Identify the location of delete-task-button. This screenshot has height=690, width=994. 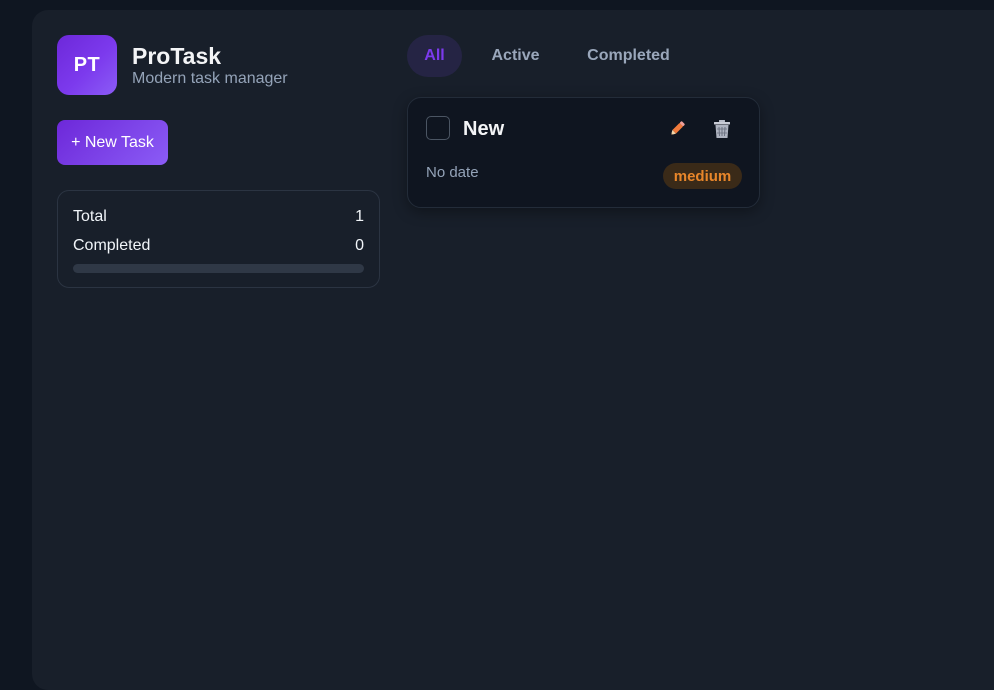
(722, 129).